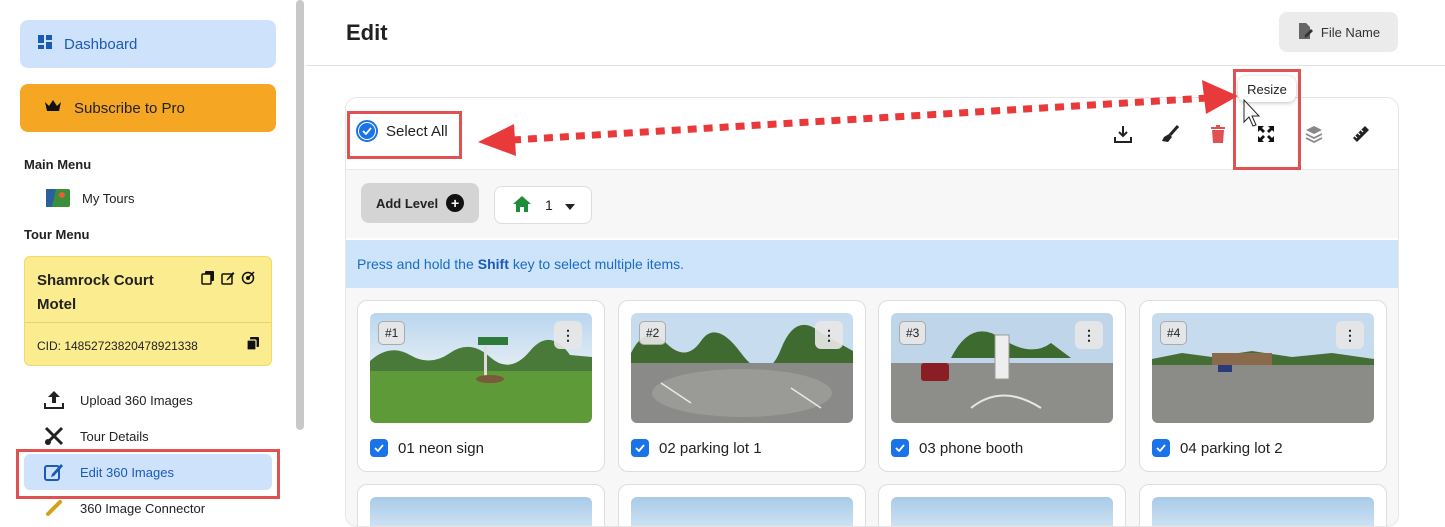  Describe the element at coordinates (114, 436) in the screenshot. I see `sidebar-item-label: Tour Details` at that location.